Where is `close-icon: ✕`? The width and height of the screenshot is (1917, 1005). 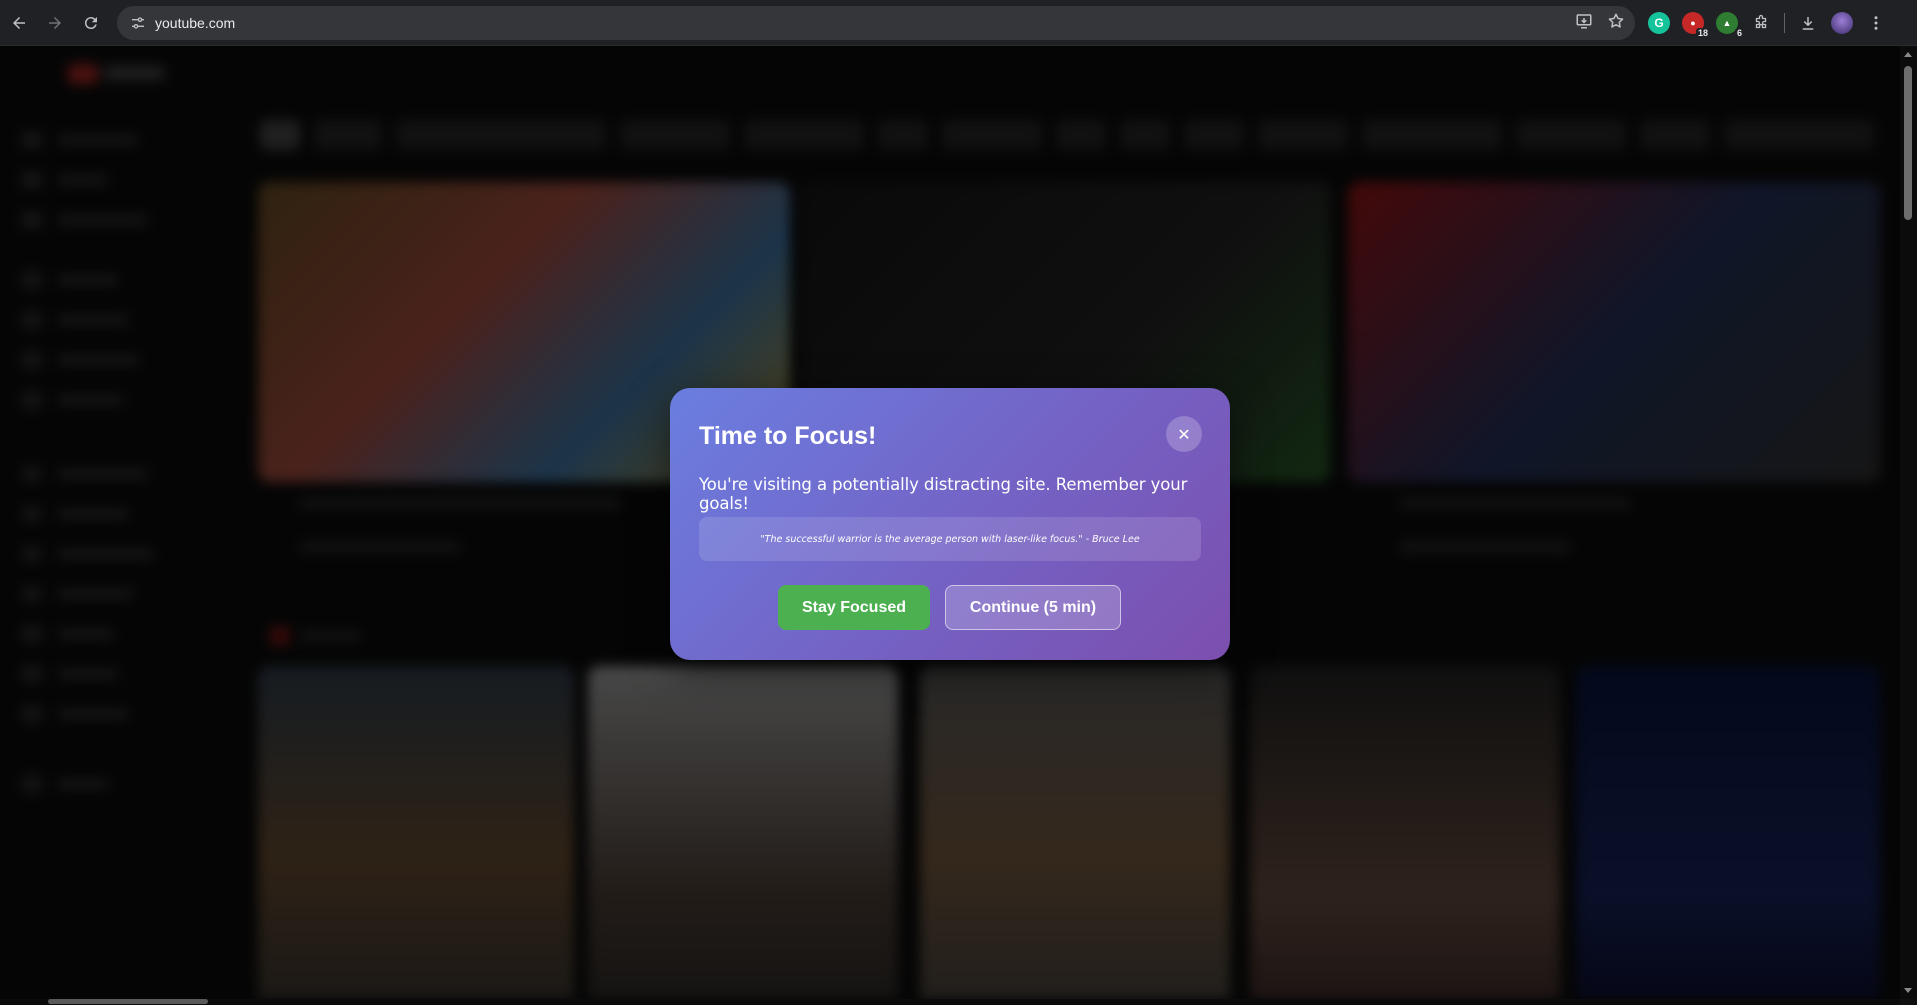 close-icon: ✕ is located at coordinates (1184, 434).